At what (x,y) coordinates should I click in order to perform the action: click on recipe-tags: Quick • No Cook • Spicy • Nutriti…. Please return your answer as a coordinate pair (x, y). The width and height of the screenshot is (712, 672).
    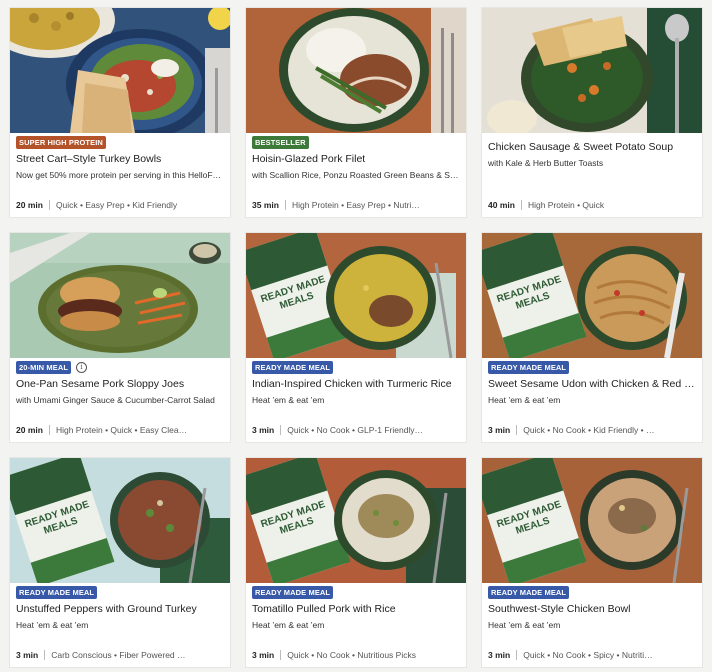
    Looking at the image, I should click on (588, 655).